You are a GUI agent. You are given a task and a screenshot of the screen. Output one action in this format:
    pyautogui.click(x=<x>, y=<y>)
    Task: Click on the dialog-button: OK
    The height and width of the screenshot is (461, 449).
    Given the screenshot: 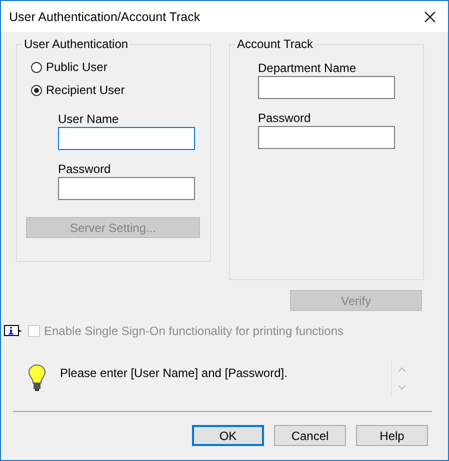 What is the action you would take?
    pyautogui.click(x=228, y=435)
    